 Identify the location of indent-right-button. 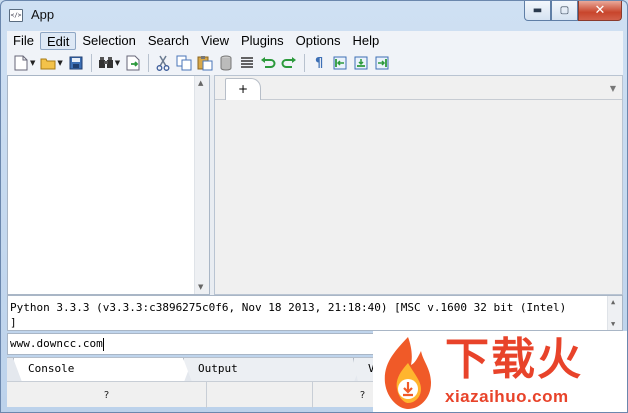
(382, 63).